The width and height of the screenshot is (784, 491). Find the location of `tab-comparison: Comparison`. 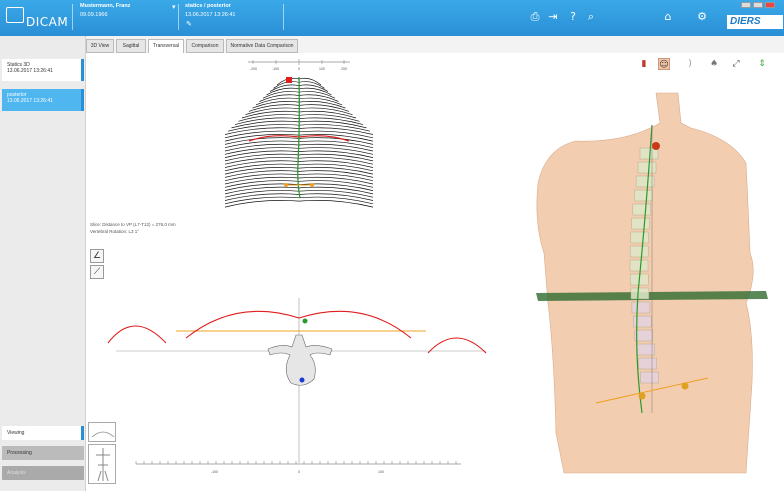

tab-comparison: Comparison is located at coordinates (205, 46).